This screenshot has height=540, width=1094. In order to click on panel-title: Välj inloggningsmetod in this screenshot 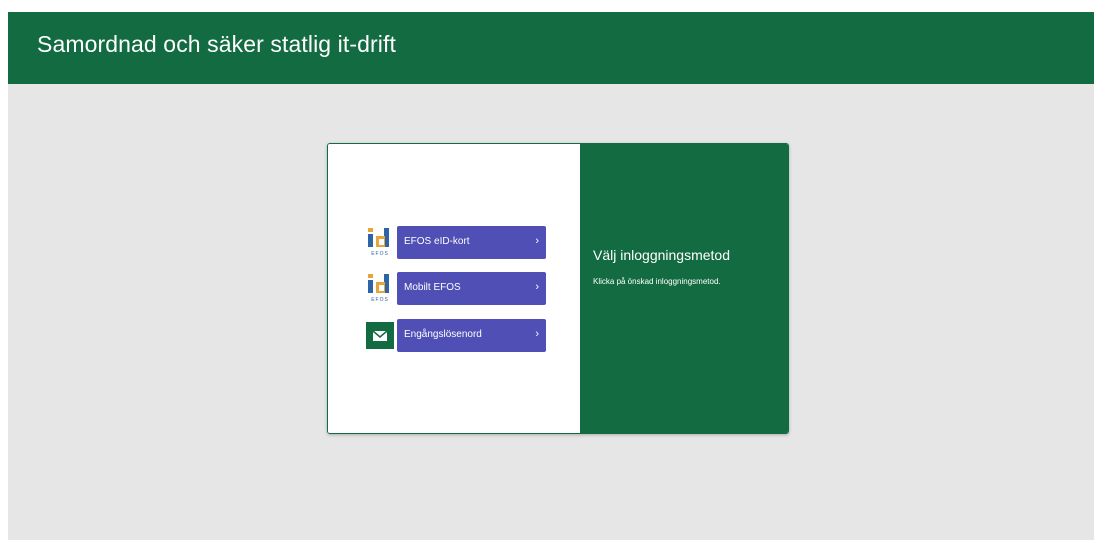, I will do `click(661, 255)`.